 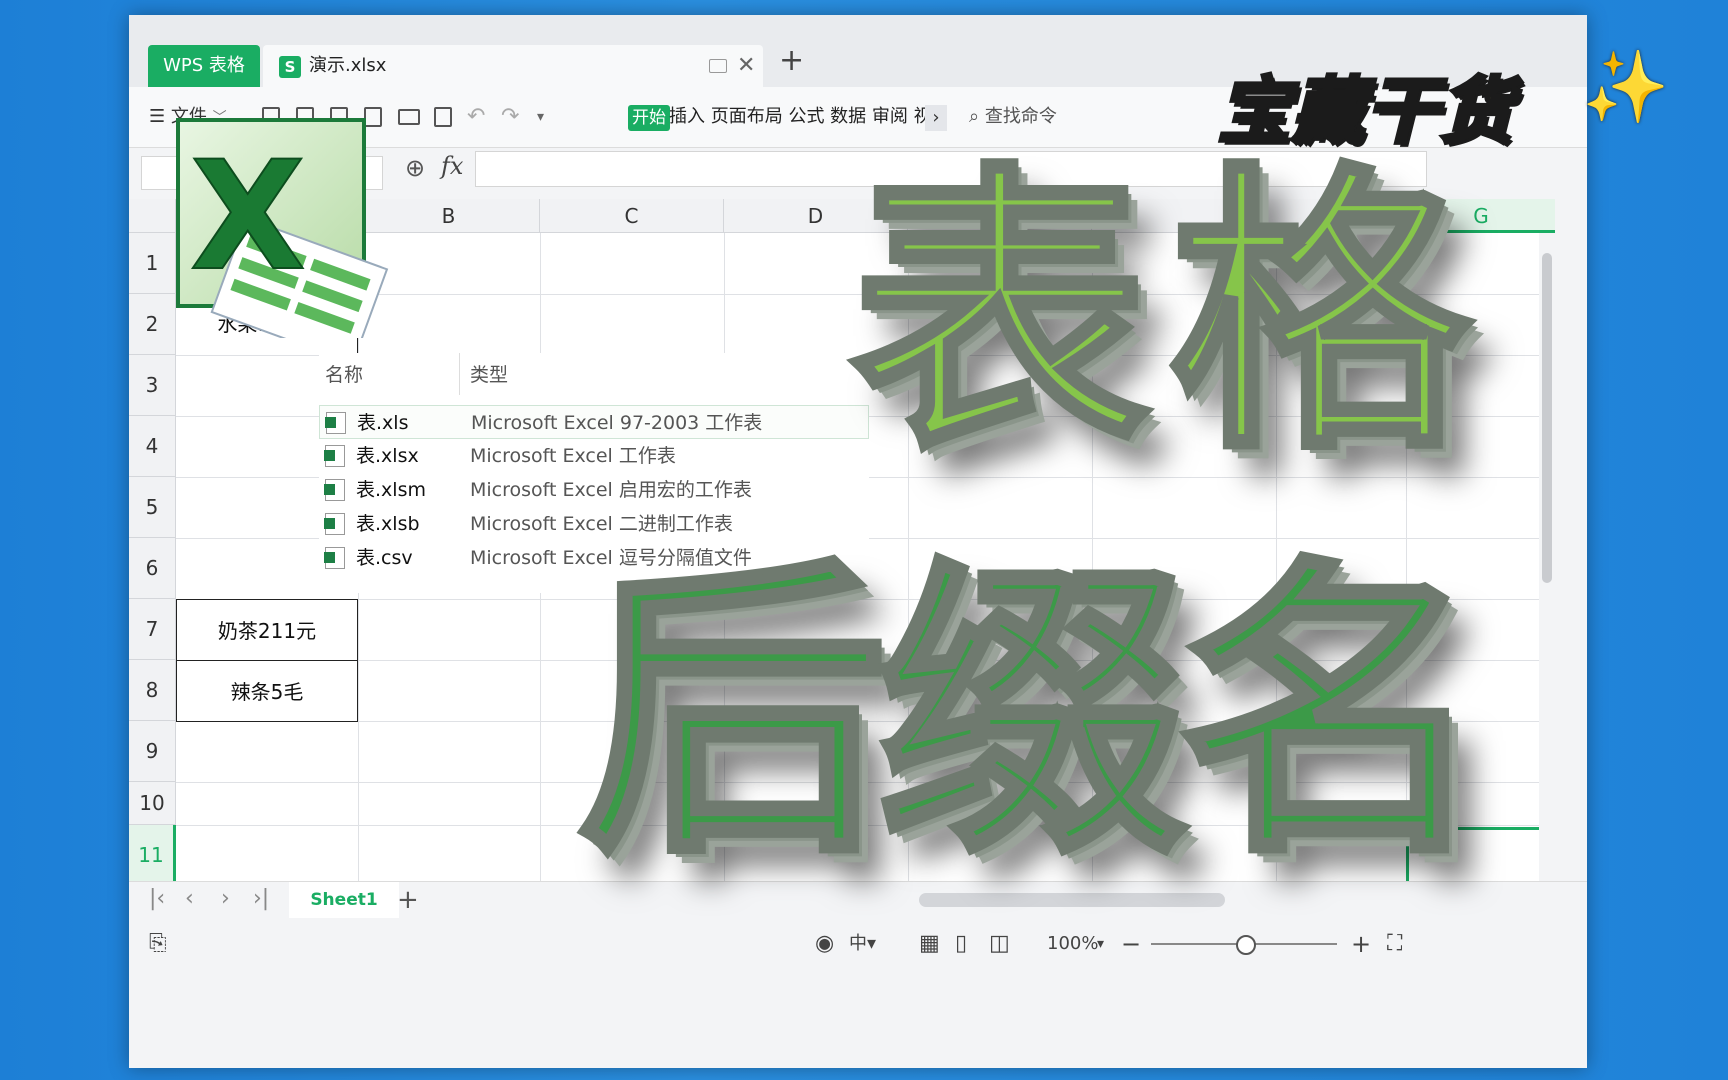 I want to click on zoom-in-icon: +, so click(x=1361, y=944).